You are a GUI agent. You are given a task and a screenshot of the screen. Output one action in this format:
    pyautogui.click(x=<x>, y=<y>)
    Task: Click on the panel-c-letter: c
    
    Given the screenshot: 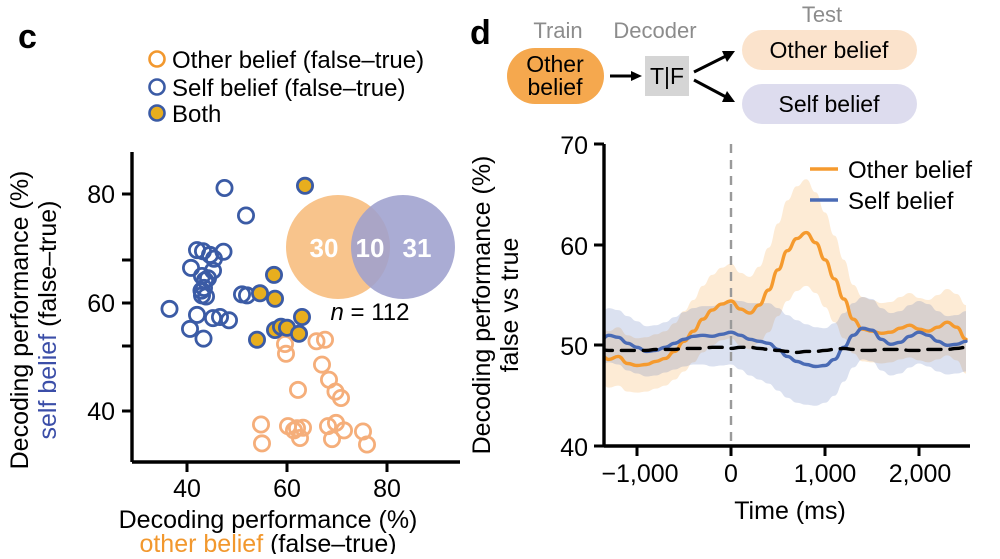 What is the action you would take?
    pyautogui.click(x=27, y=37)
    